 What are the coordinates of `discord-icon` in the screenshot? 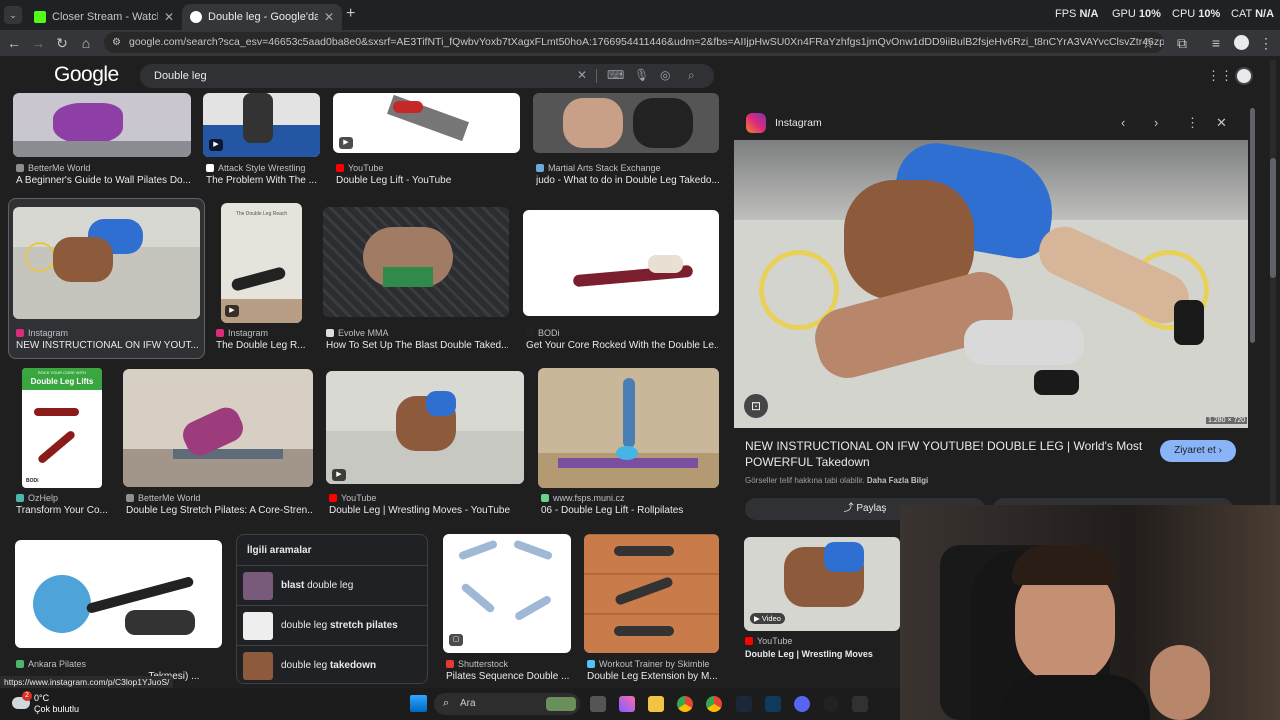 It's located at (802, 704).